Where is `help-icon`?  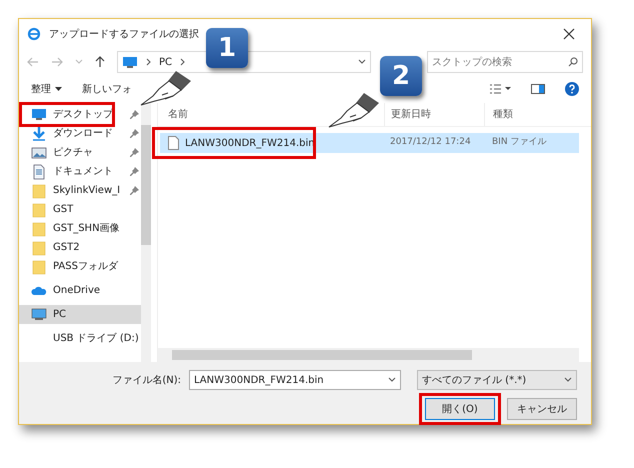
help-icon is located at coordinates (572, 89).